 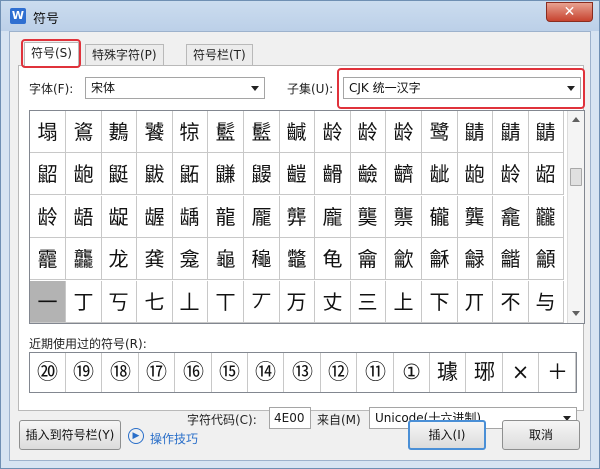 I want to click on symbol-cell: 丆, so click(x=262, y=302).